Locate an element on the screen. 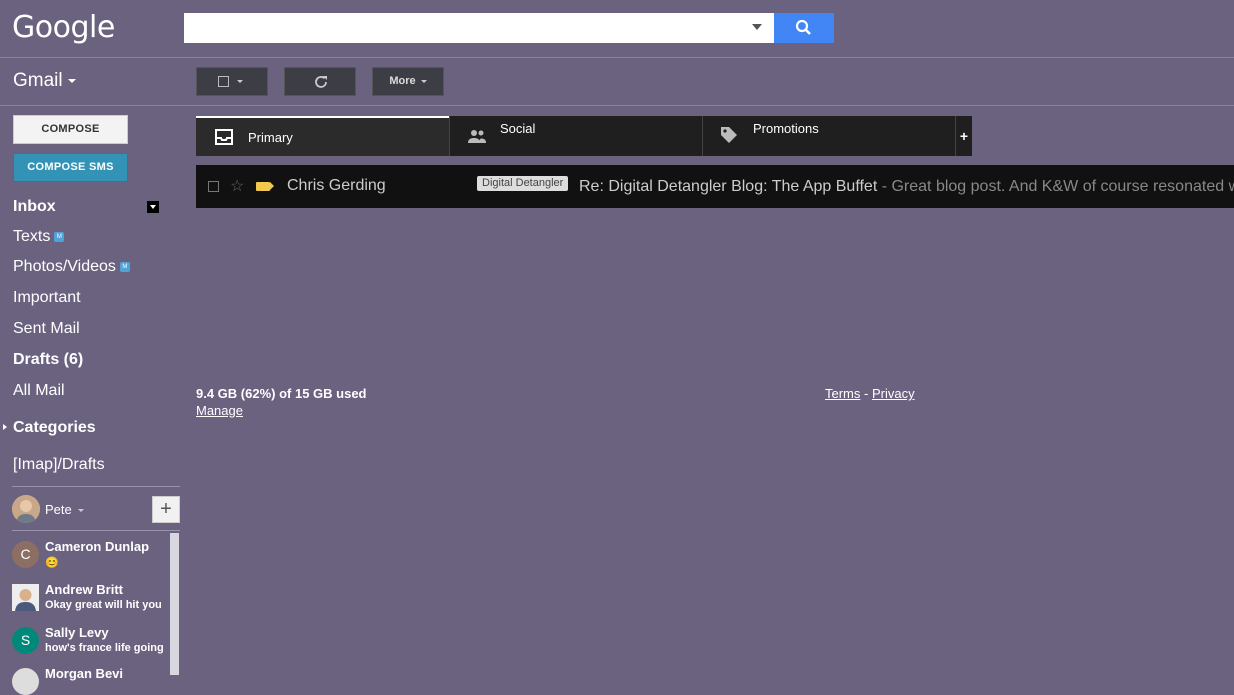 This screenshot has height=695, width=1234. nav-photos-label: Photos/Videos is located at coordinates (64, 266).